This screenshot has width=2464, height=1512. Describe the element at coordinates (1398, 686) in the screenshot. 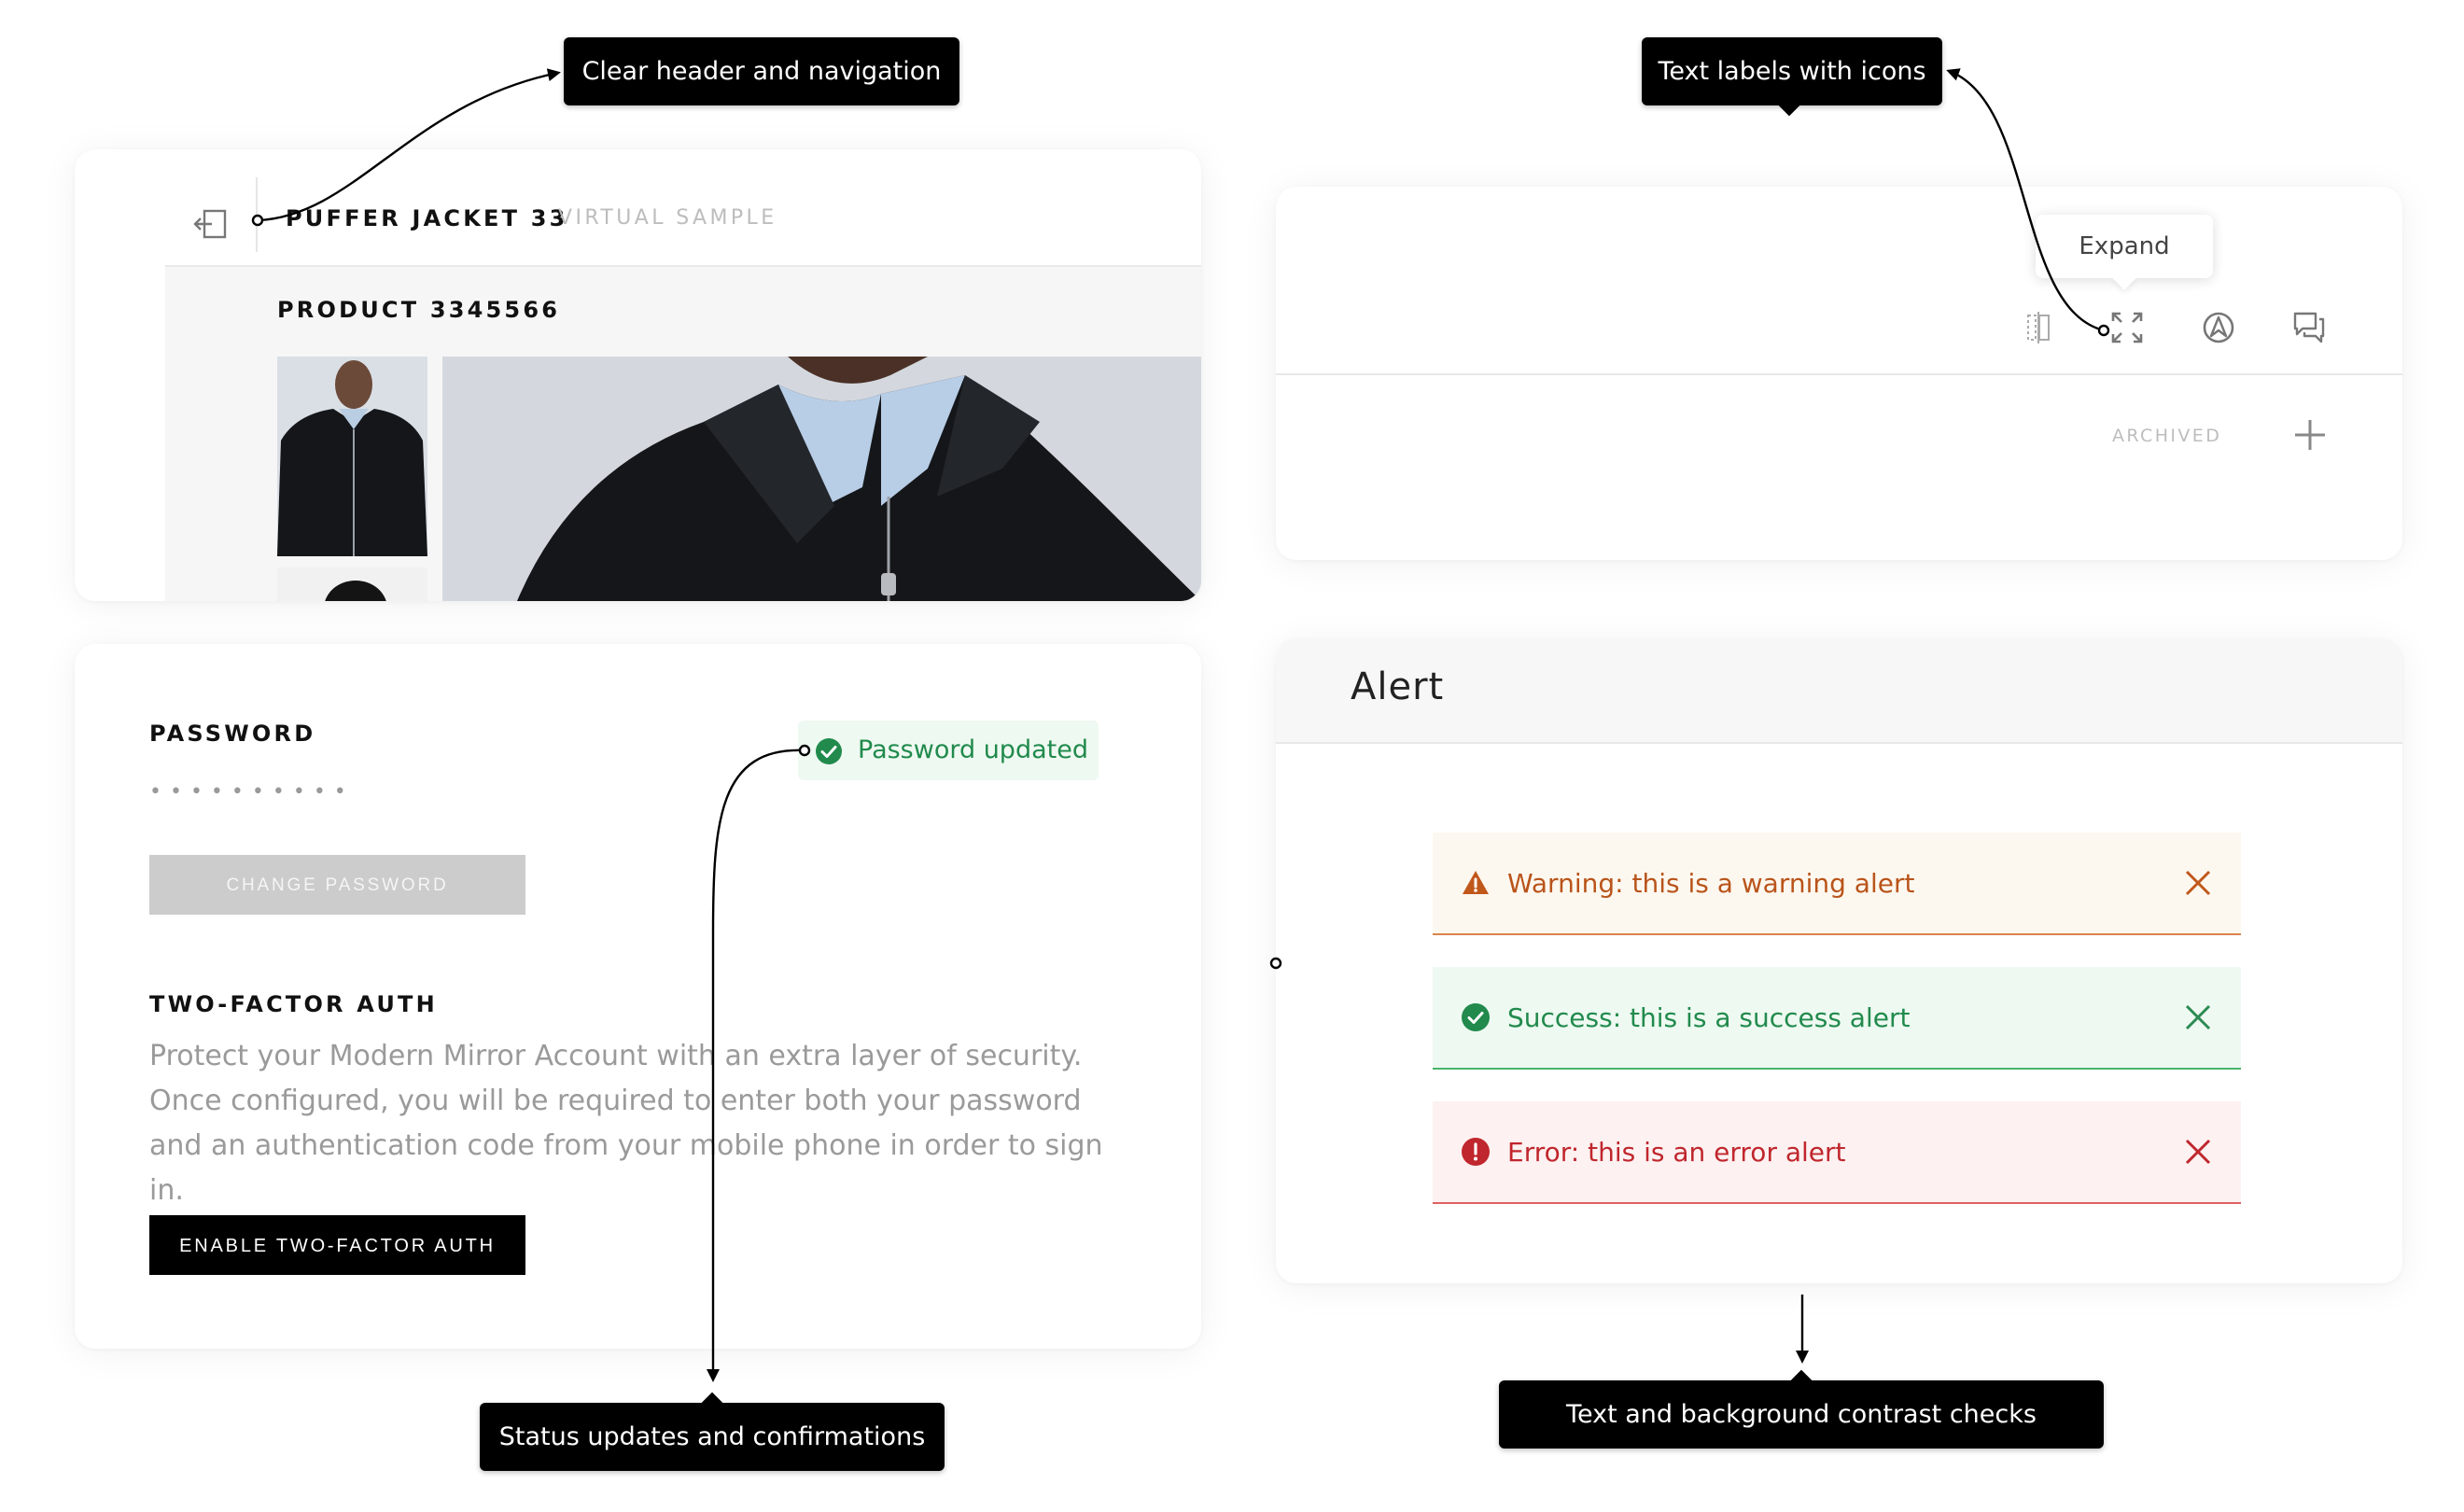

I see `alert-card-title: Alert` at that location.